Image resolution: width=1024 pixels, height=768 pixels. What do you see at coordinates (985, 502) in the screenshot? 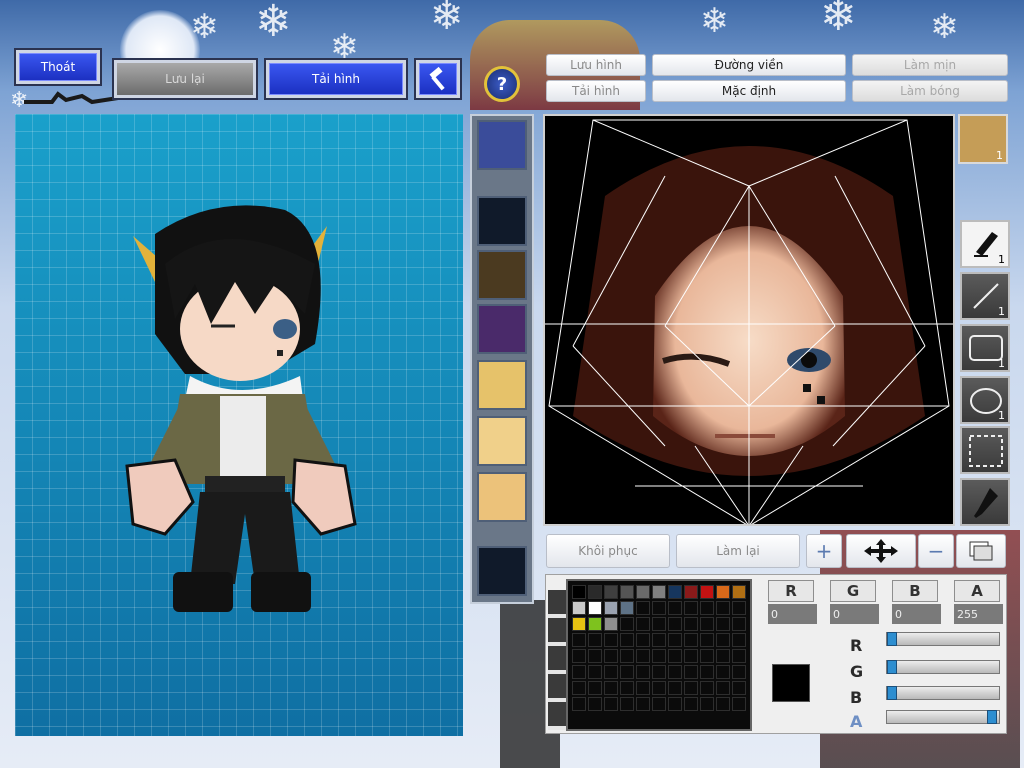
I see `eyedropper-tool` at bounding box center [985, 502].